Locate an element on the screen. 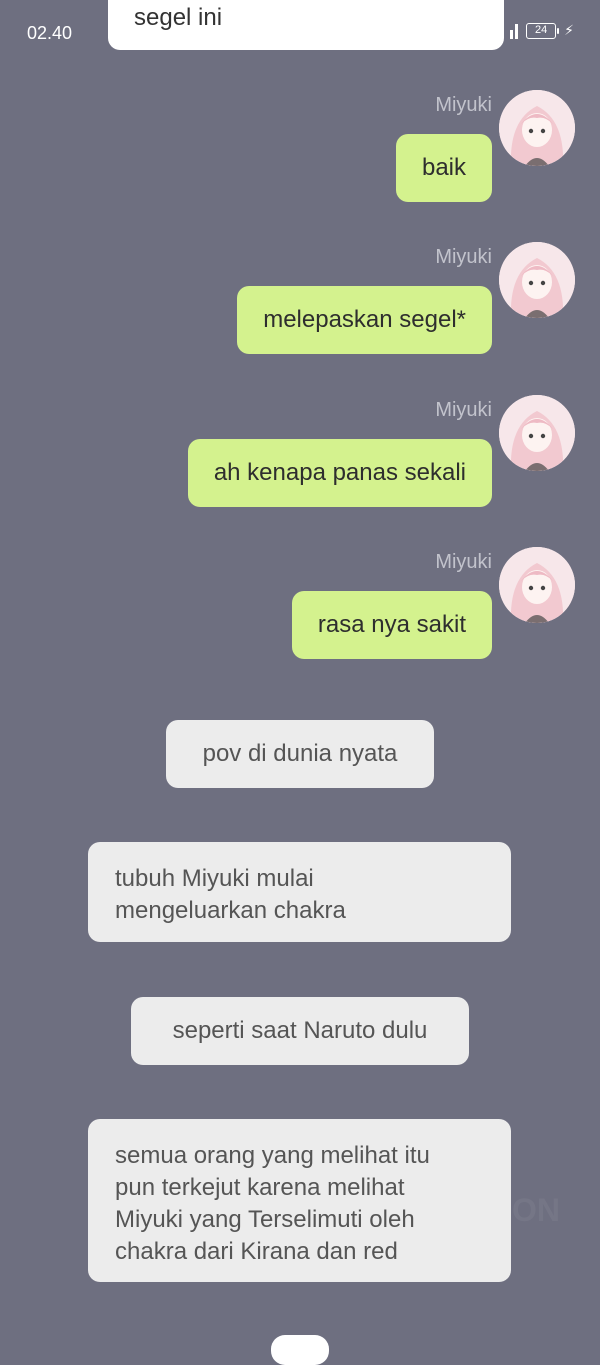 The height and width of the screenshot is (1365, 600). status-time: 02.40 is located at coordinates (50, 33).